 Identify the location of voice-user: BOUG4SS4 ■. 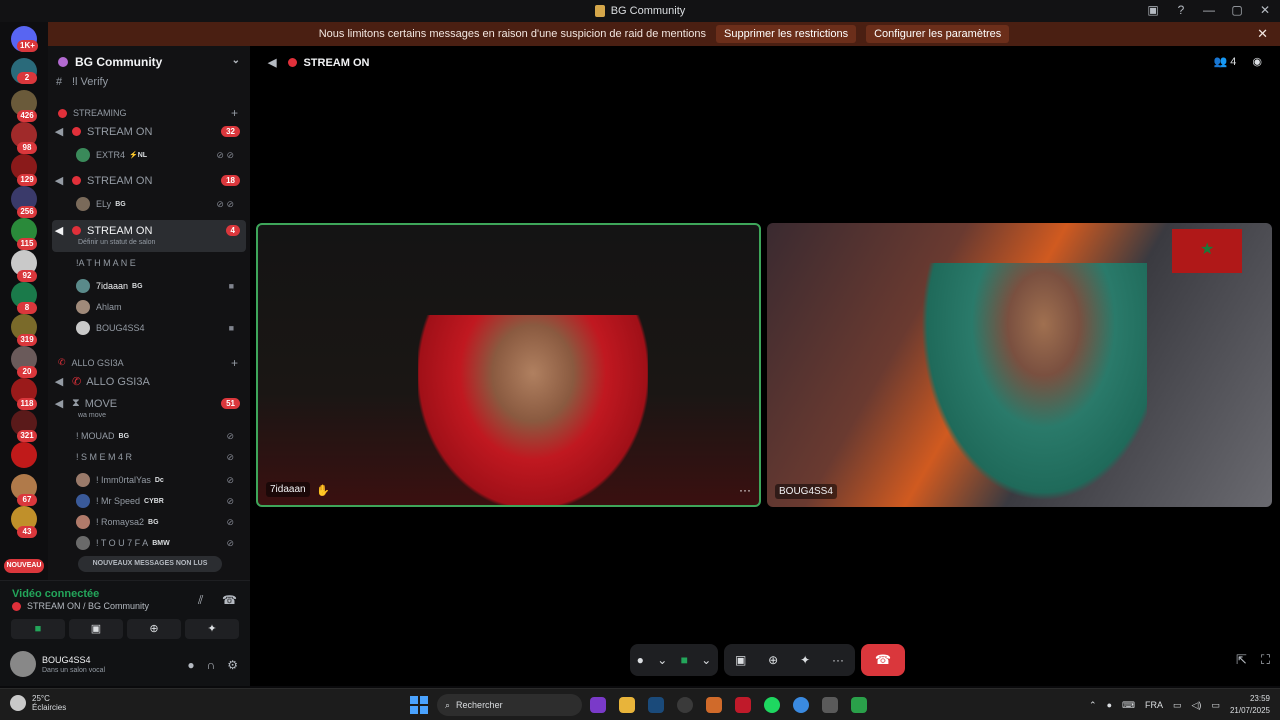
(158, 328).